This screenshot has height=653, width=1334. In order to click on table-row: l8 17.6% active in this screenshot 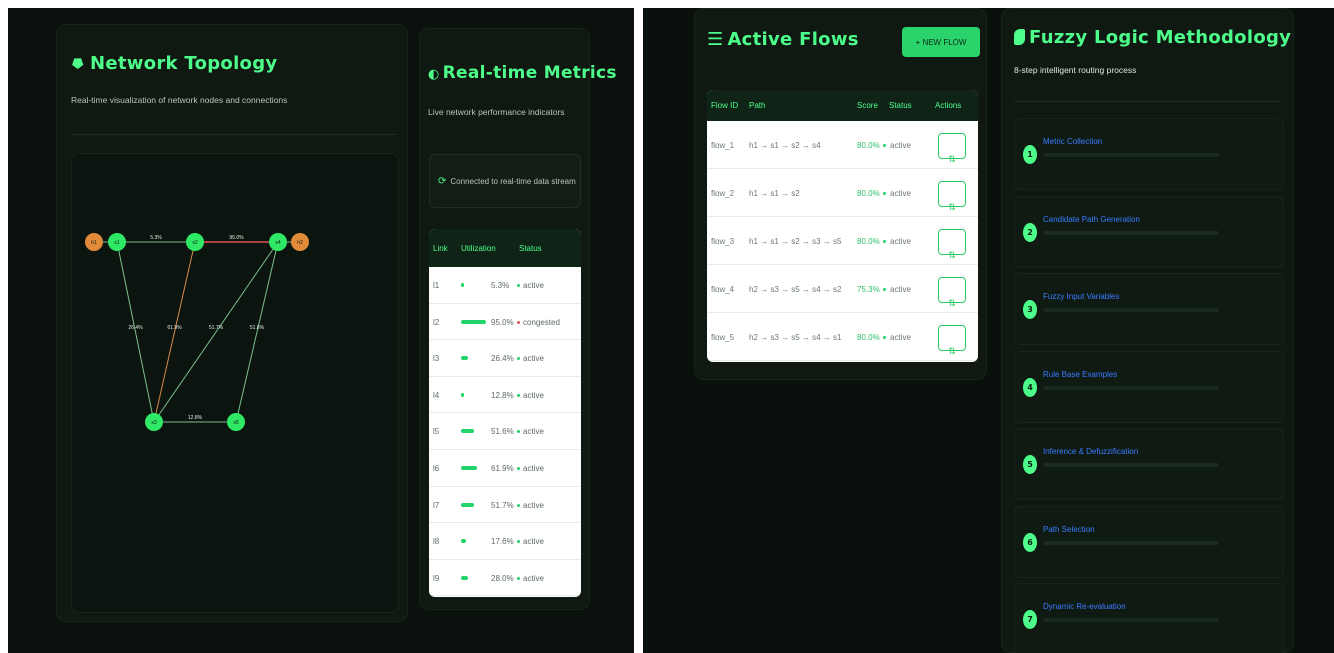, I will do `click(505, 541)`.